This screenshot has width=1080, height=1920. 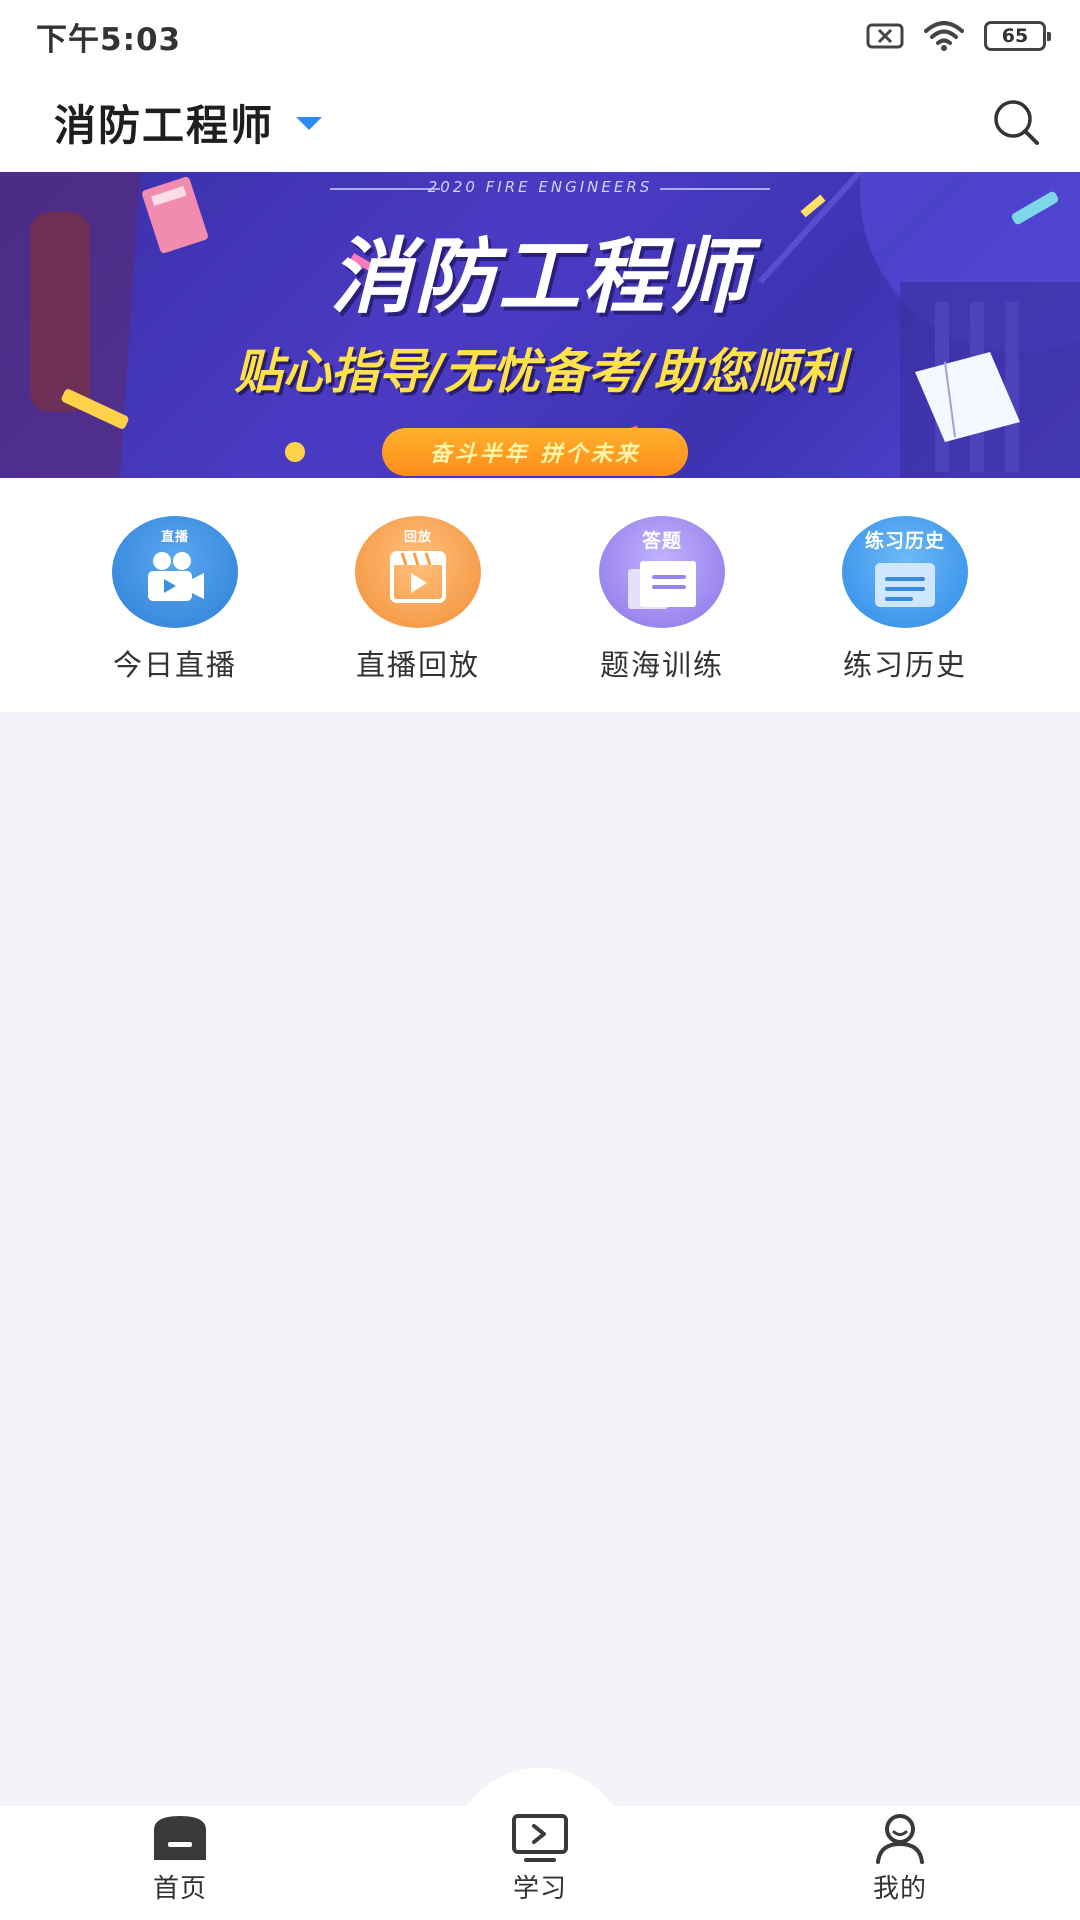 I want to click on battery-icon: 65, so click(x=1017, y=36).